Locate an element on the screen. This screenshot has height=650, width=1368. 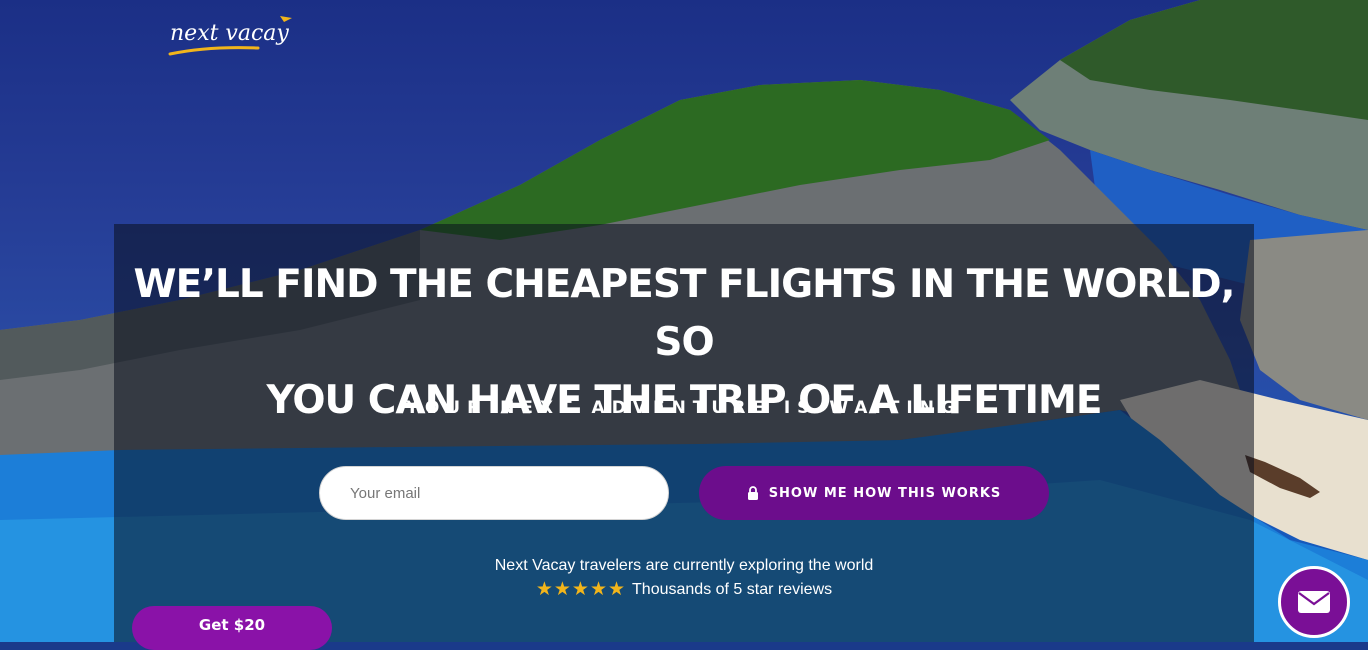
reviews-text: Thousands of 5 star reviews is located at coordinates (732, 589).